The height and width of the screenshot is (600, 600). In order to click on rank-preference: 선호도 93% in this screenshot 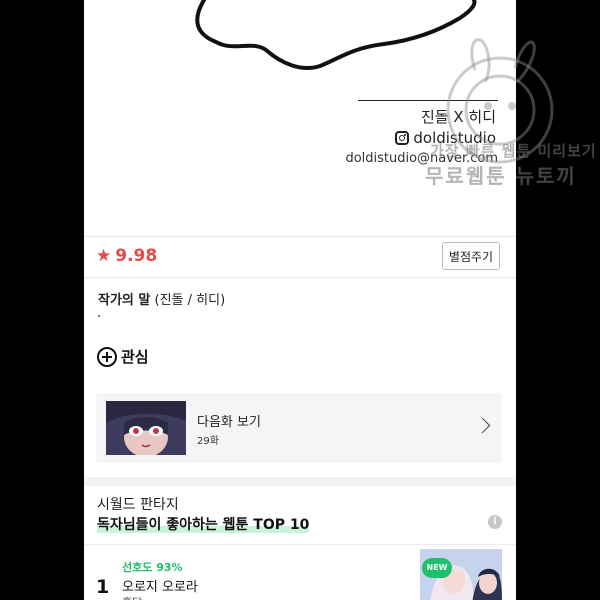, I will do `click(152, 567)`.